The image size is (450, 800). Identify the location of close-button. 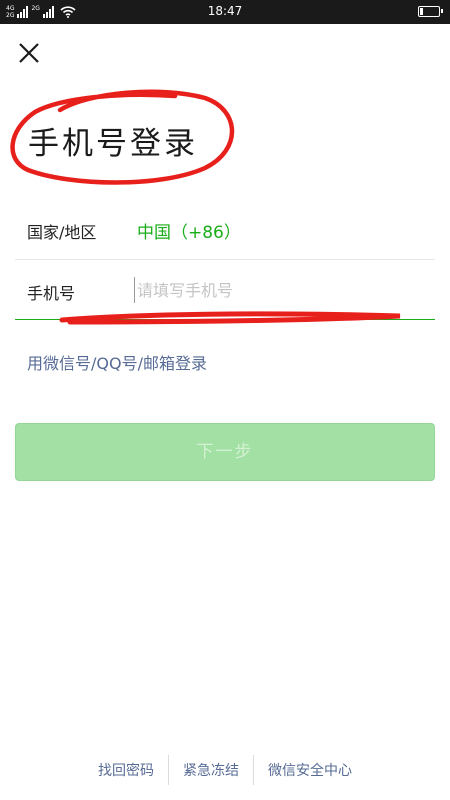
(29, 53).